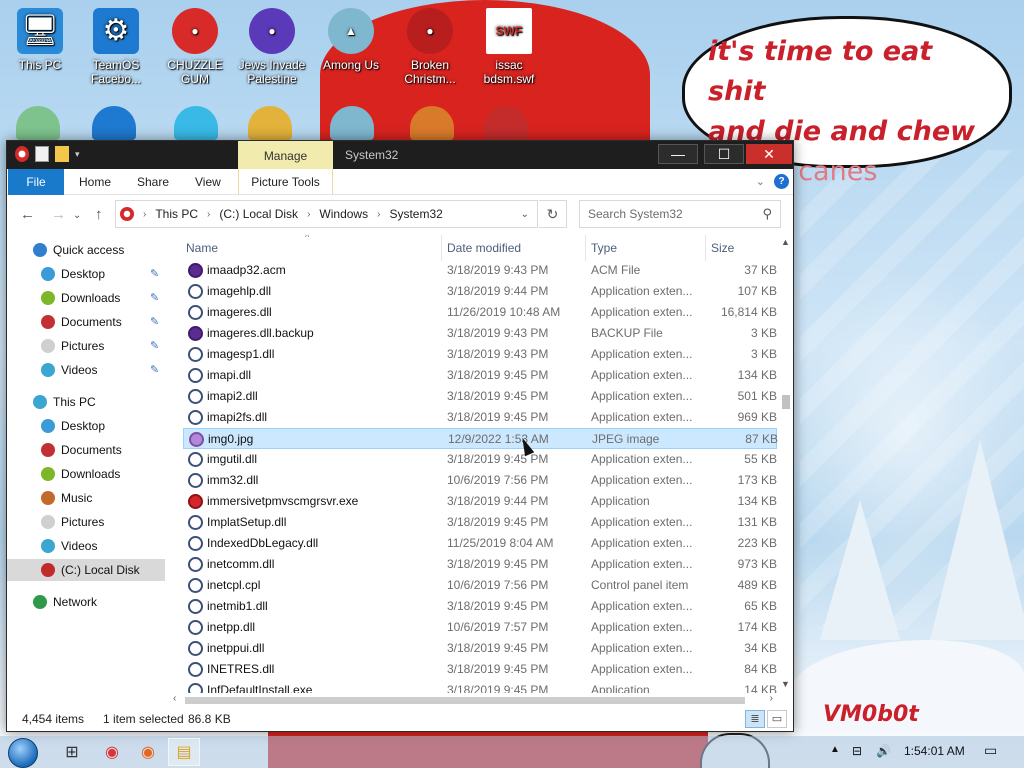 This screenshot has width=1024, height=768. Describe the element at coordinates (771, 698) in the screenshot. I see `scroll-right-icon: ›` at that location.